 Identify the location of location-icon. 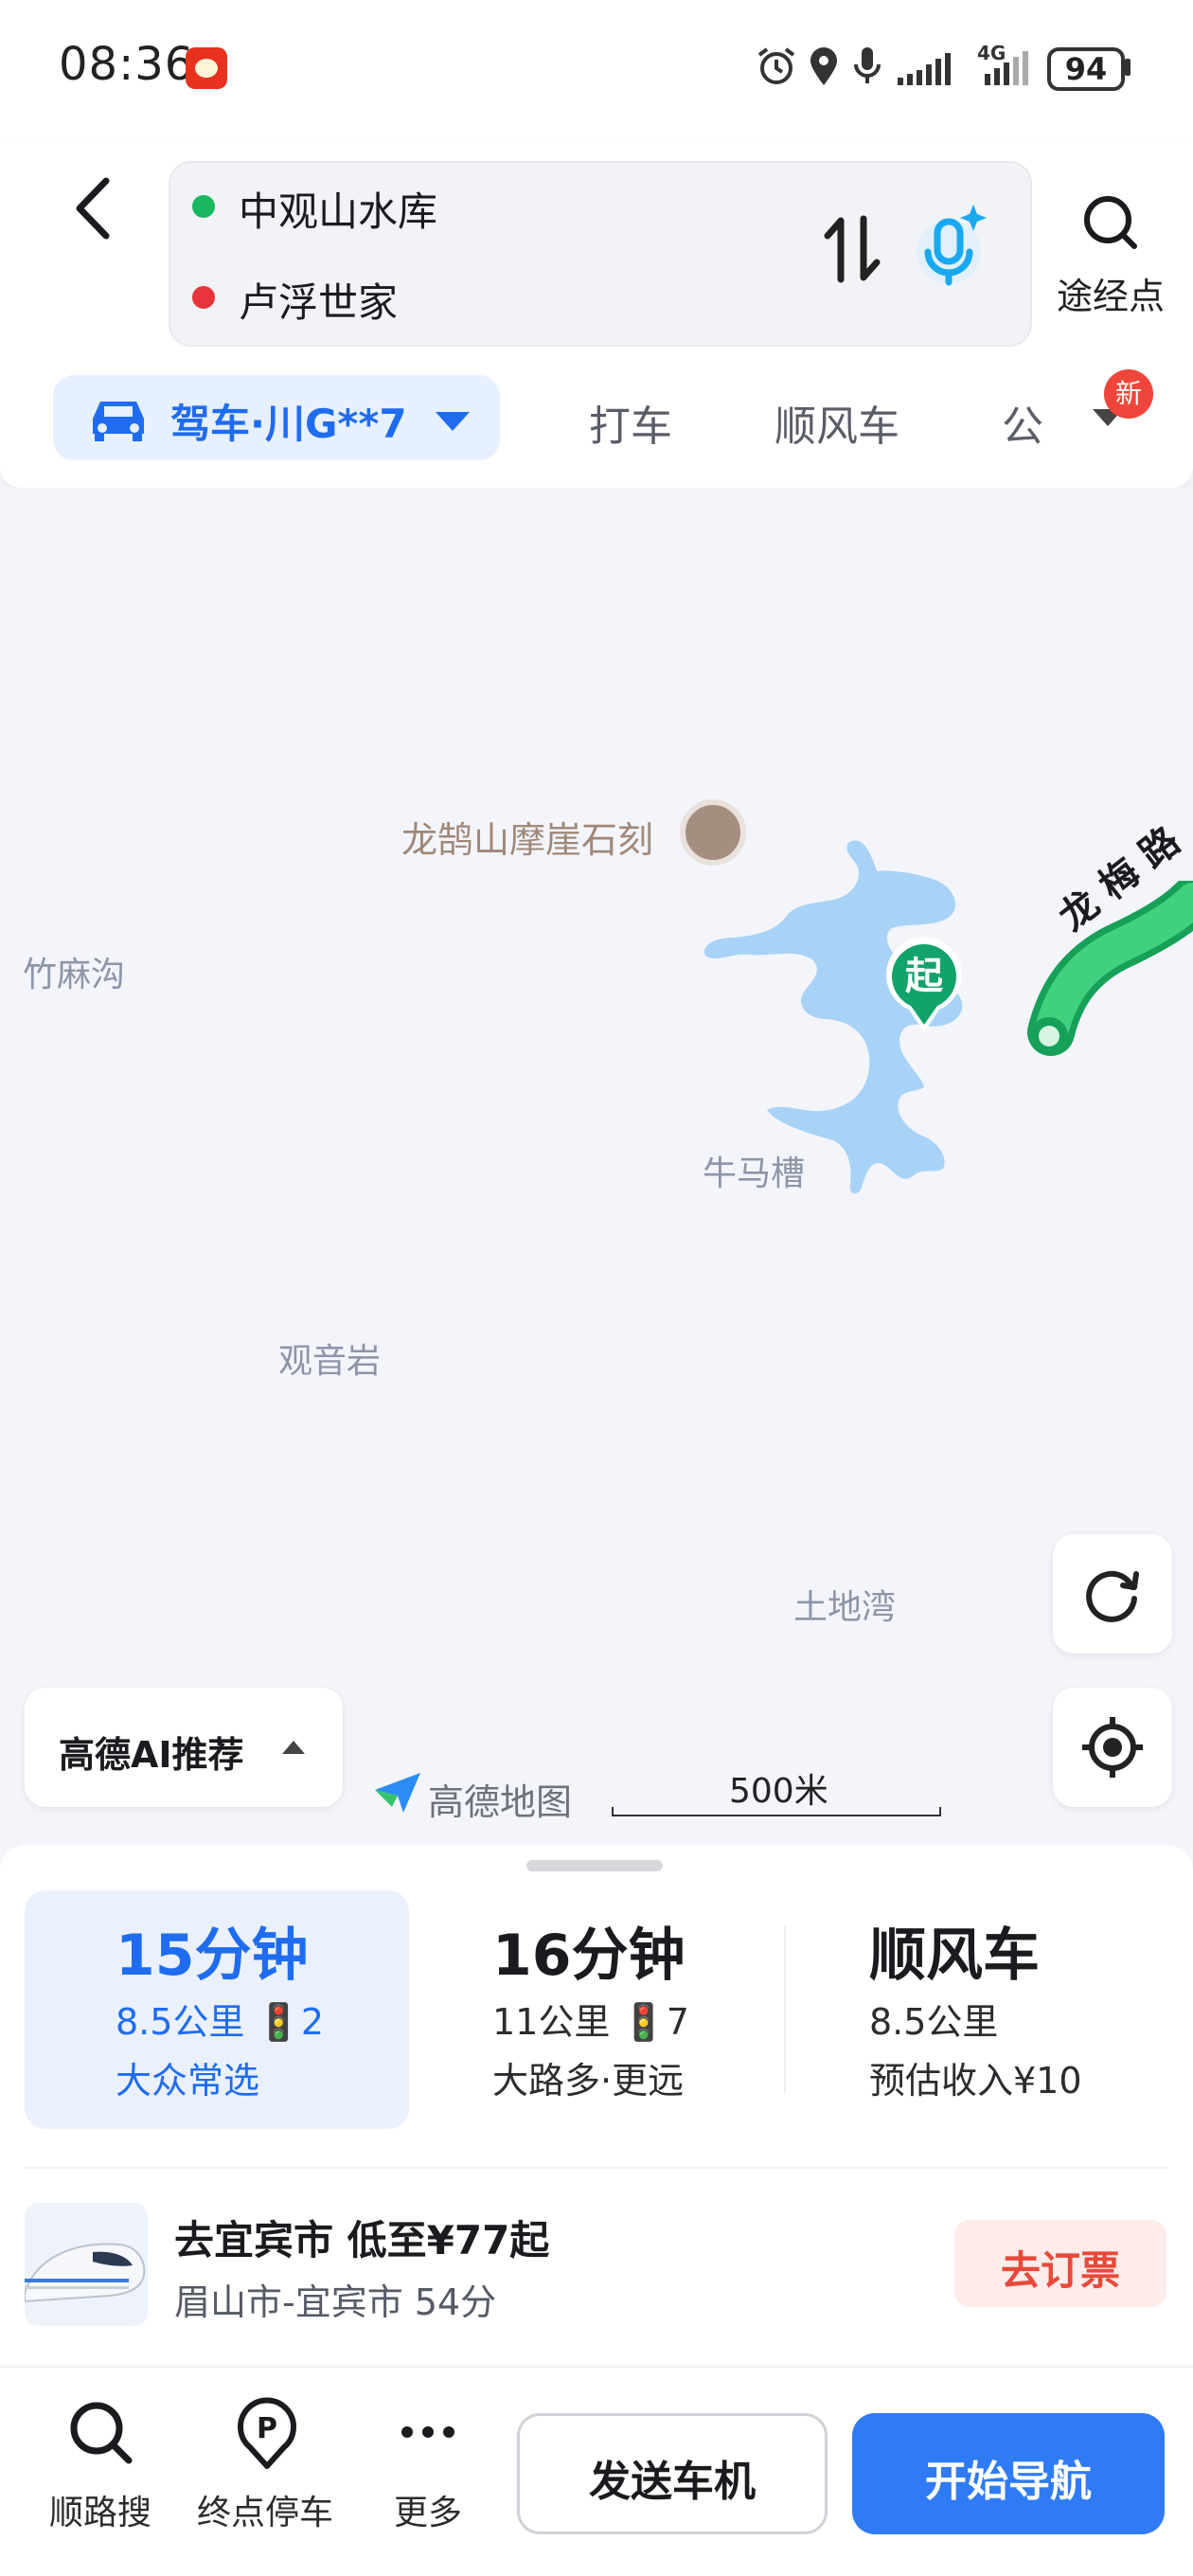
(823, 66).